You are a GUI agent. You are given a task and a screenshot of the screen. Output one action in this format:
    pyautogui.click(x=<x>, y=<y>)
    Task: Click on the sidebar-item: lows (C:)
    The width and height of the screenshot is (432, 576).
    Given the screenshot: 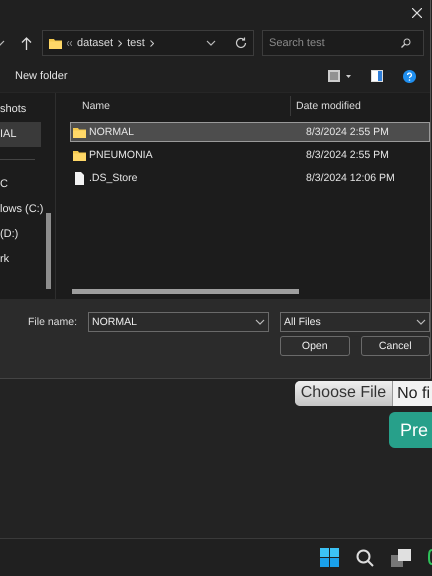 What is the action you would take?
    pyautogui.click(x=20, y=209)
    